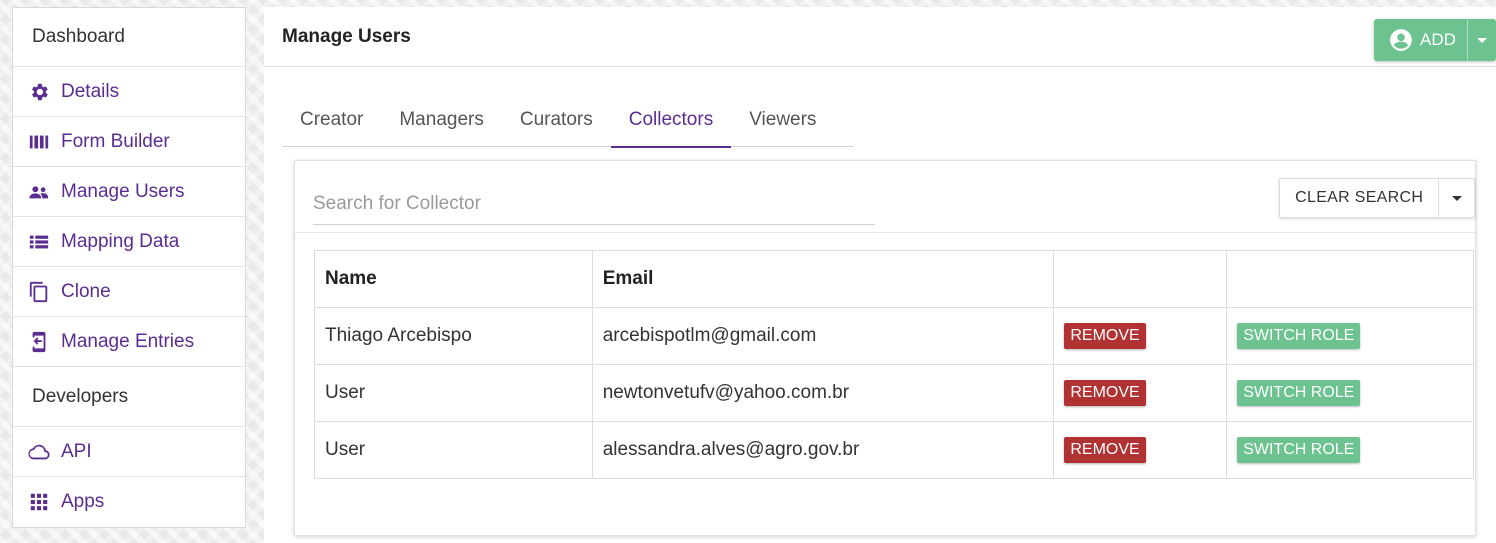  I want to click on sidebar-item-details: Details, so click(129, 92).